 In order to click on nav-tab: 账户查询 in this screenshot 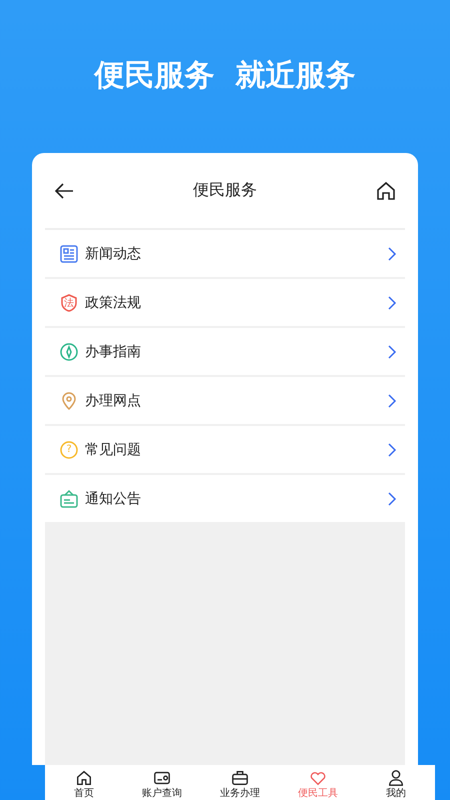, I will do `click(162, 782)`.